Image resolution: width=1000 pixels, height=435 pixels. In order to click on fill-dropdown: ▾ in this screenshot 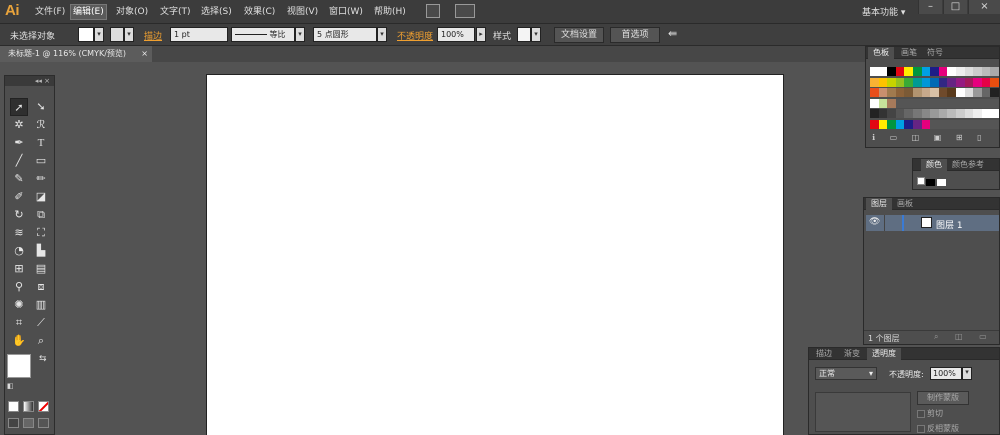, I will do `click(99, 34)`.